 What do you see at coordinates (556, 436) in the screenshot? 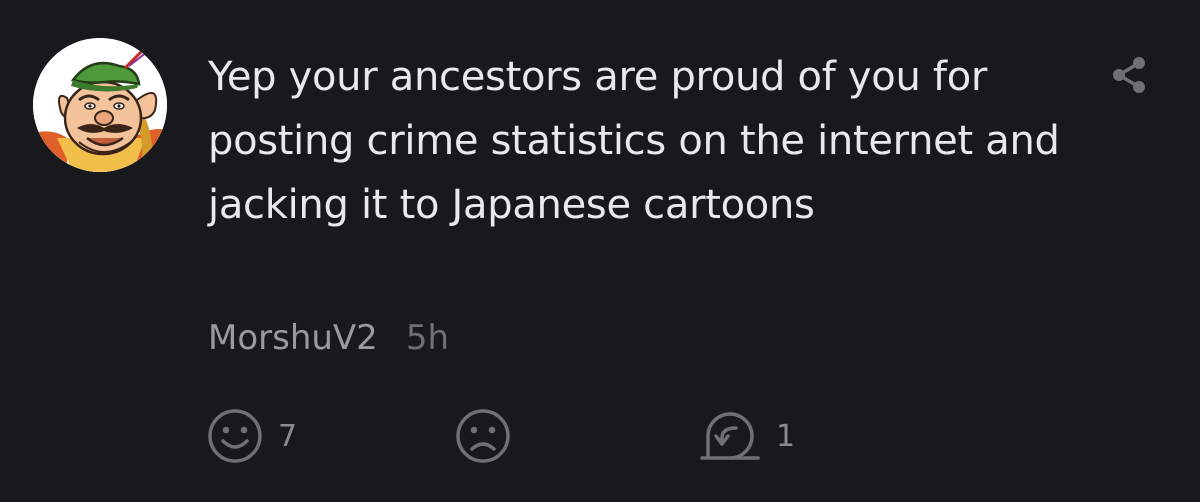
I see `comment-actions: 7 1` at bounding box center [556, 436].